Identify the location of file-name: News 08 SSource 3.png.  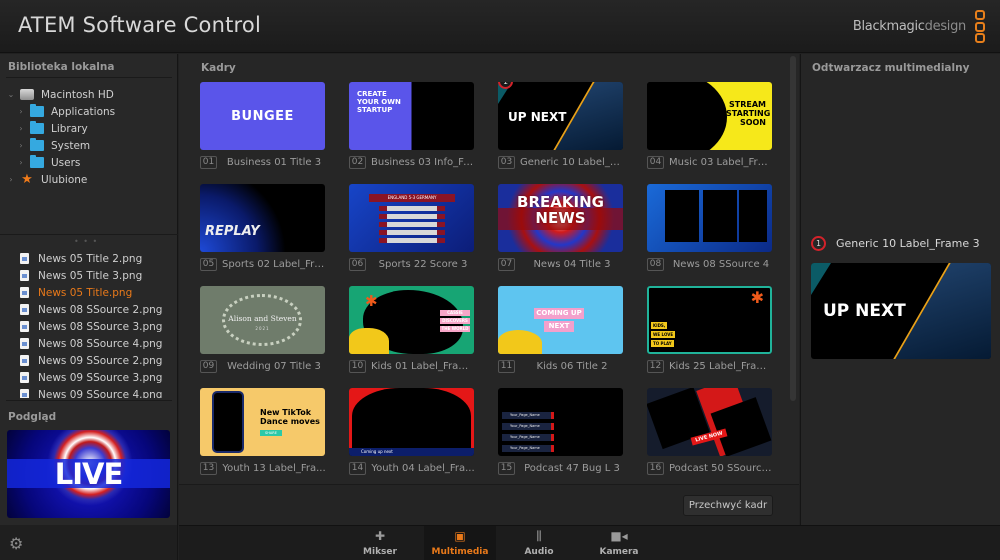
(100, 326).